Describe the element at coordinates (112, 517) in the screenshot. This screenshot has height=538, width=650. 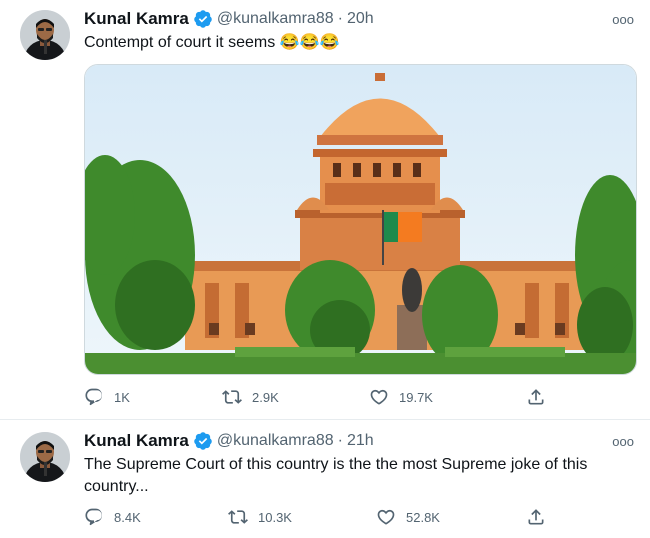
I see `reply-button: 8.4K` at that location.